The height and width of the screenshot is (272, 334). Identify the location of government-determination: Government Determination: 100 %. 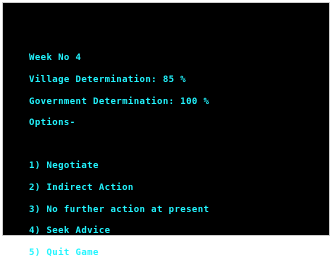
(119, 101).